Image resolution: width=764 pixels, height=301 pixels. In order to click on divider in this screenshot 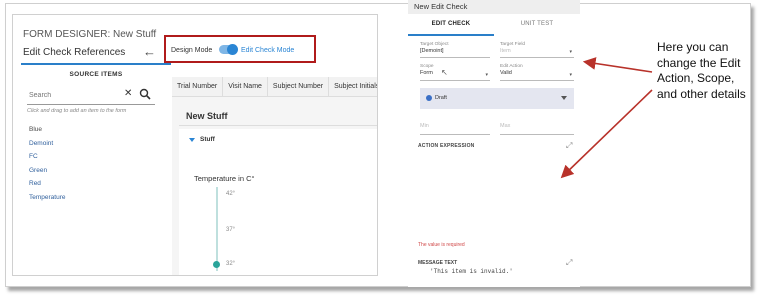, I will do `click(278, 125)`.